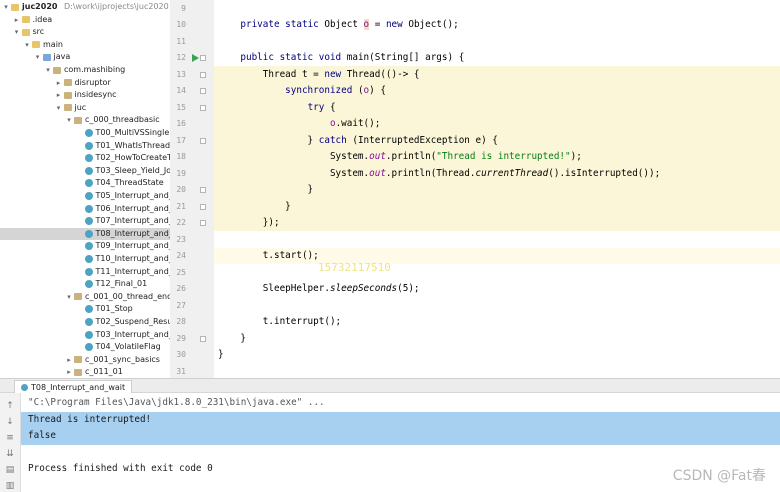 The height and width of the screenshot is (492, 780). What do you see at coordinates (85, 158) in the screenshot?
I see `tree-node: T02_HowToCreateThread` at bounding box center [85, 158].